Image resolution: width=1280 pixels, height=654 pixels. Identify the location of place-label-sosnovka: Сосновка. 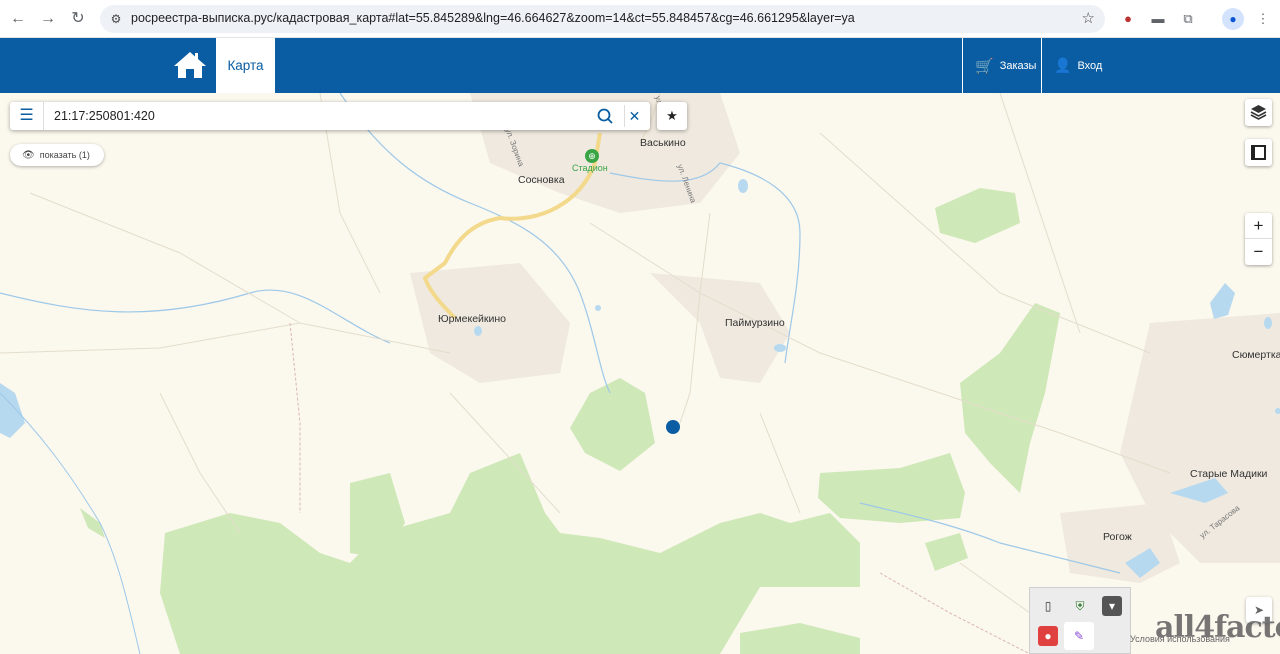
(541, 180).